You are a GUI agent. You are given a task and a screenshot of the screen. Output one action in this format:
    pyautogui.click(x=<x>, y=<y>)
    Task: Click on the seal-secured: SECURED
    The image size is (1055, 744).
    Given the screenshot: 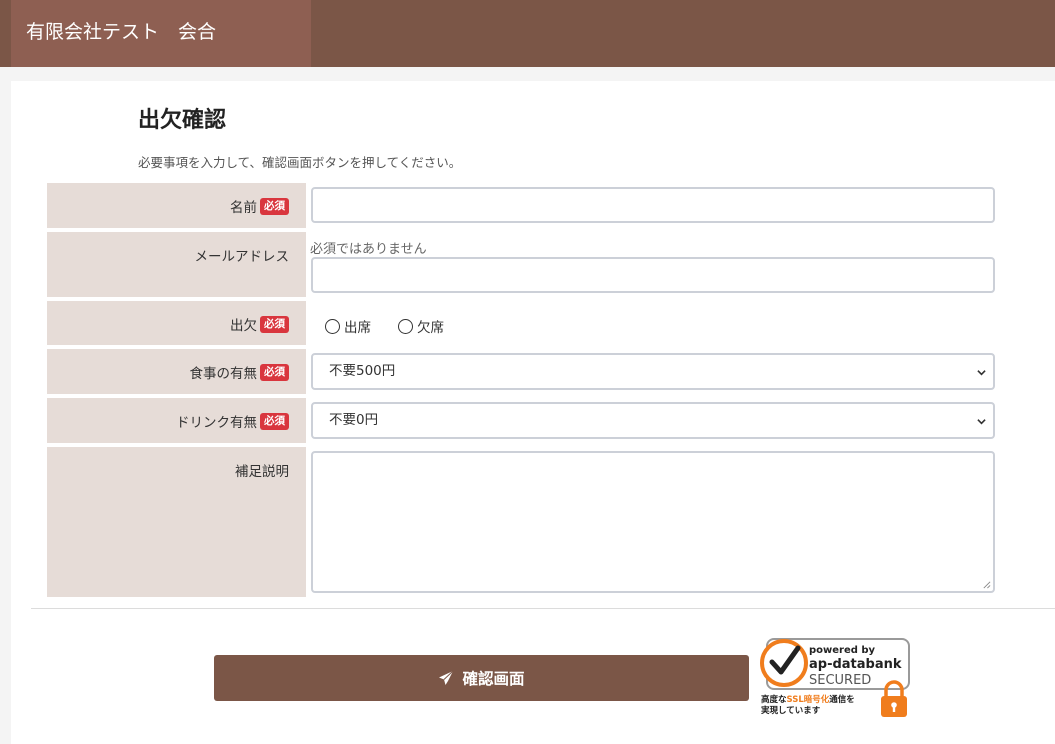 What is the action you would take?
    pyautogui.click(x=840, y=680)
    